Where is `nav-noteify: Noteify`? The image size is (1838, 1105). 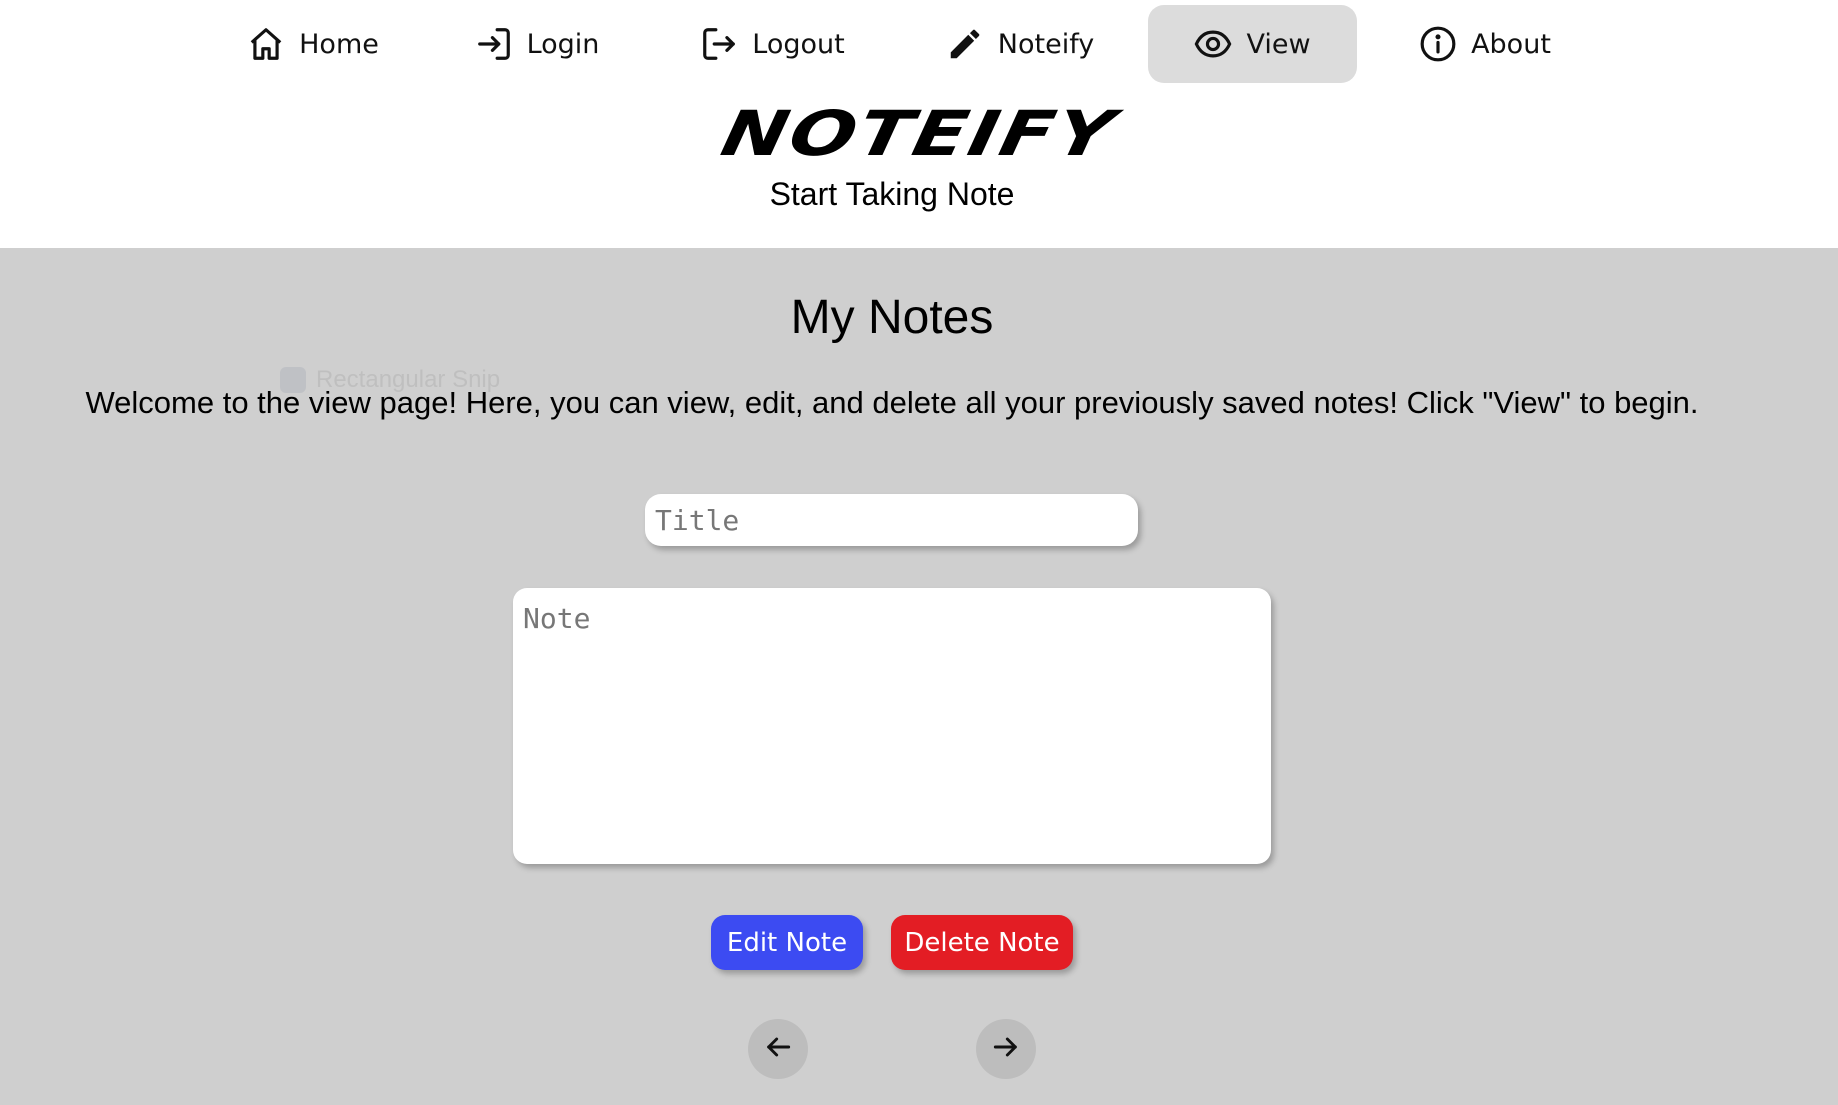
nav-noteify: Noteify is located at coordinates (1020, 44).